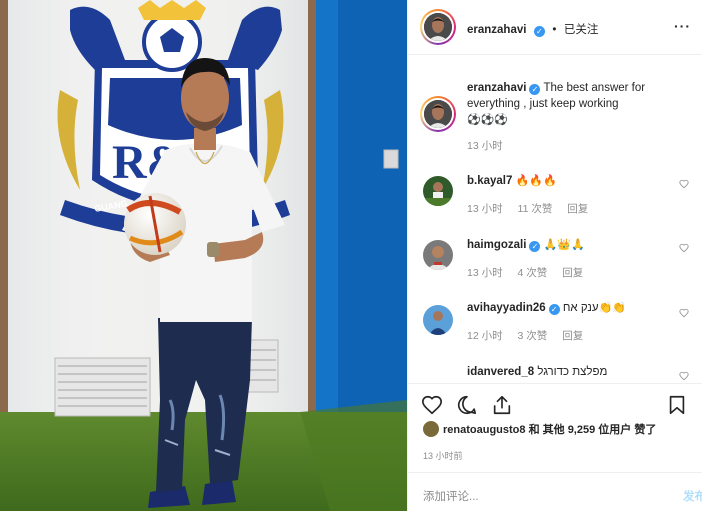  What do you see at coordinates (536, 181) in the screenshot?
I see `comment-text: 🔥🔥🔥` at bounding box center [536, 181].